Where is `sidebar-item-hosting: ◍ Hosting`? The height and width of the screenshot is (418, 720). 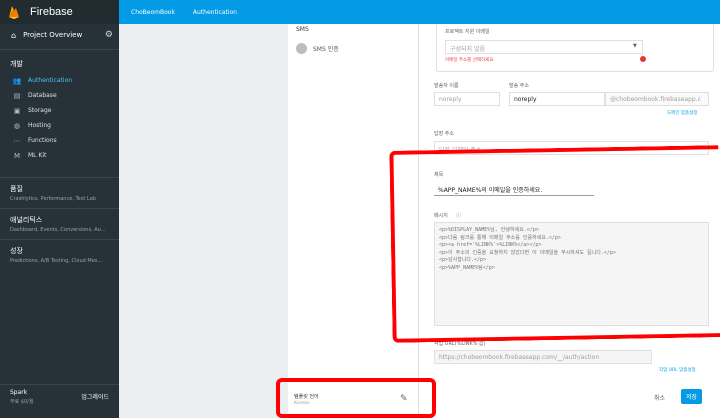
sidebar-item-hosting: ◍ Hosting is located at coordinates (59, 125).